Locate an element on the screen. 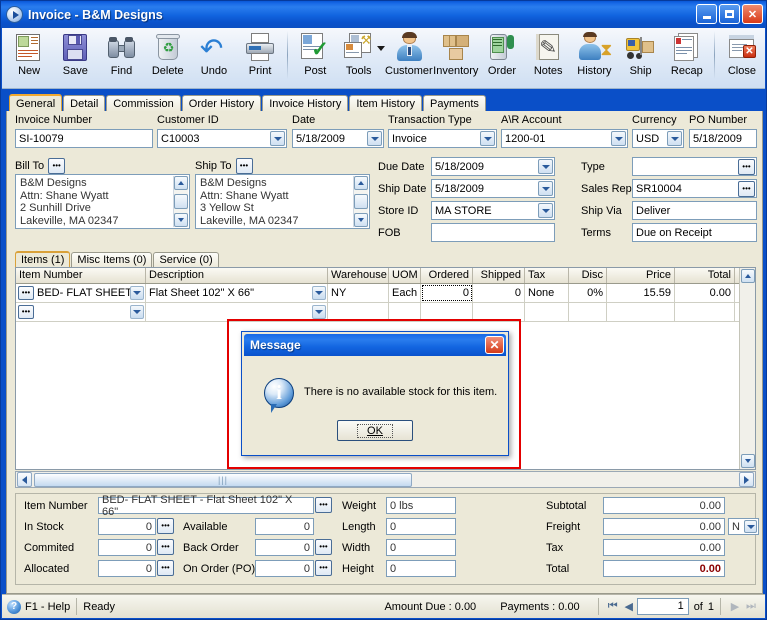 The width and height of the screenshot is (767, 620). ship-via-input: Deliver is located at coordinates (694, 210).